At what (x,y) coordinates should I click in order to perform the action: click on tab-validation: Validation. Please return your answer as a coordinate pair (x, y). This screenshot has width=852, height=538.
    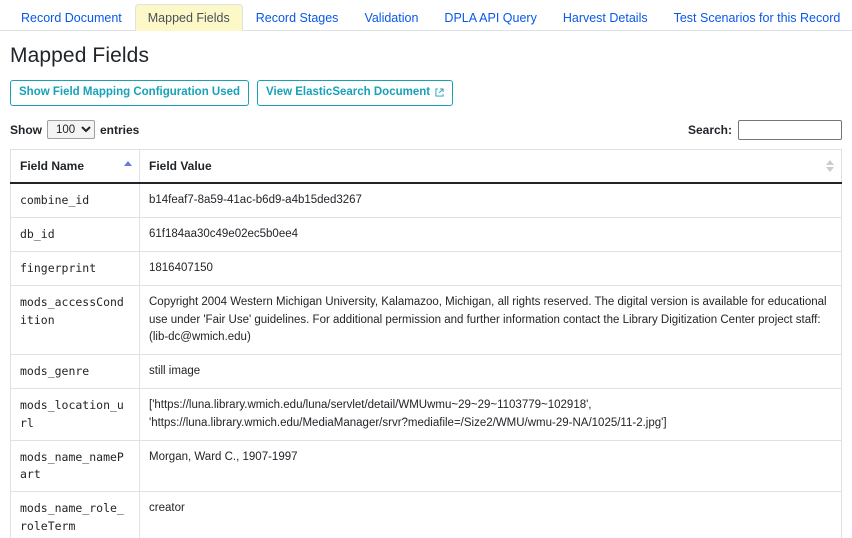
    Looking at the image, I should click on (391, 17).